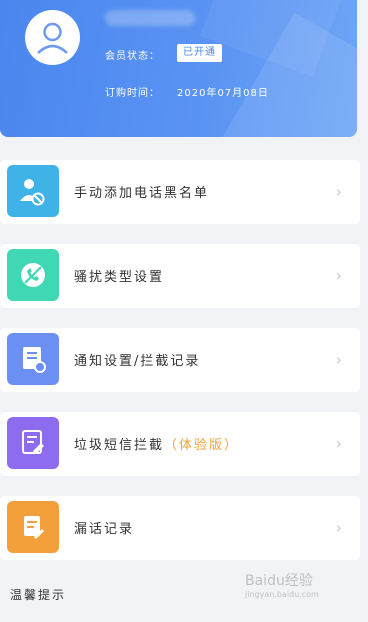 The image size is (368, 622). I want to click on menu-item-label: 垃圾短信拦截（体验版）, so click(157, 445).